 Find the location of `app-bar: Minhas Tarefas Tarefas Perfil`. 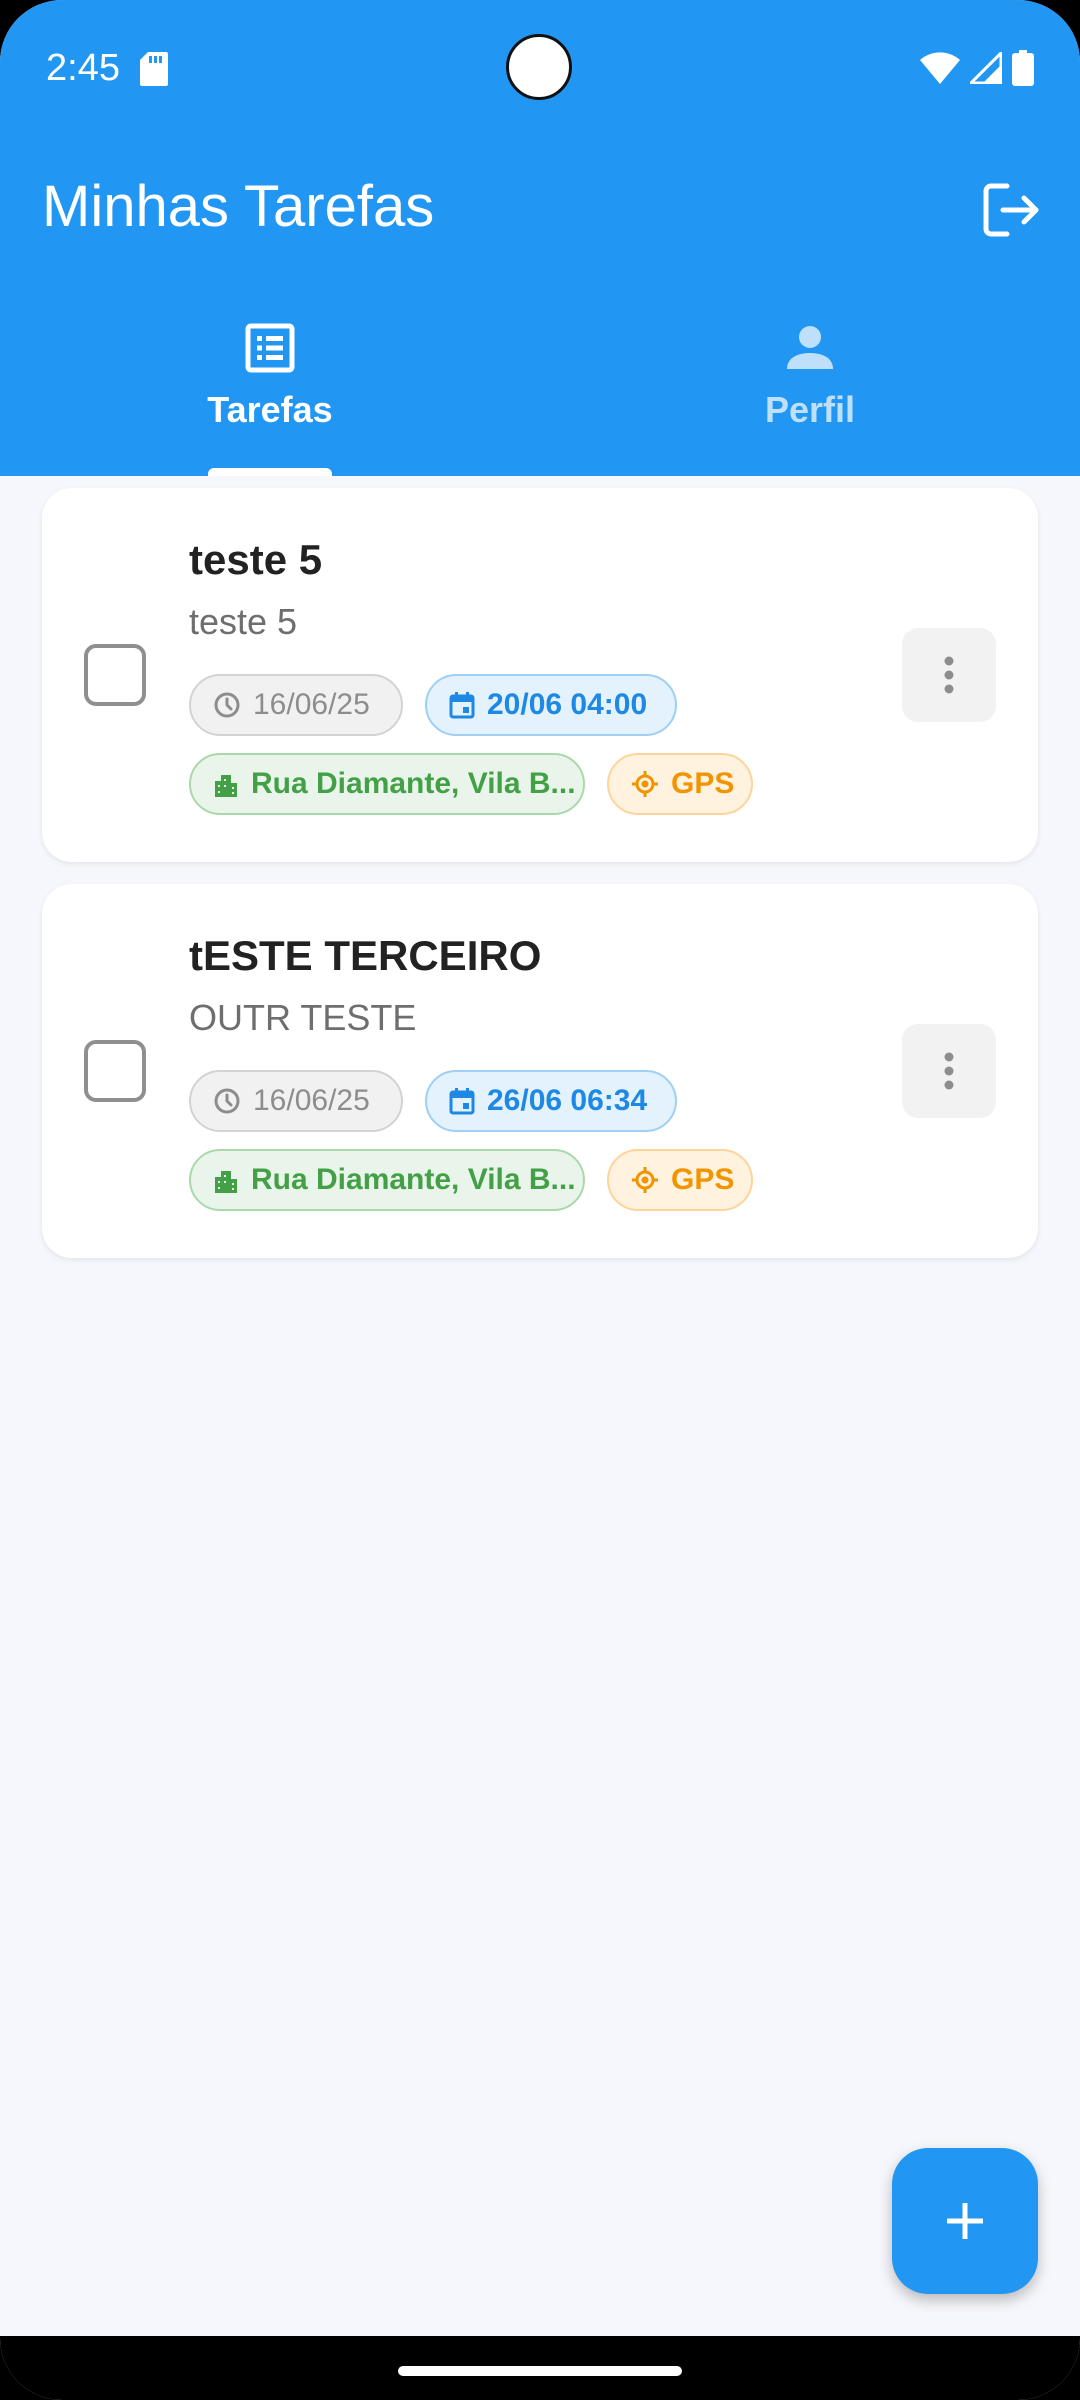

app-bar: Minhas Tarefas Tarefas Perfil is located at coordinates (540, 306).